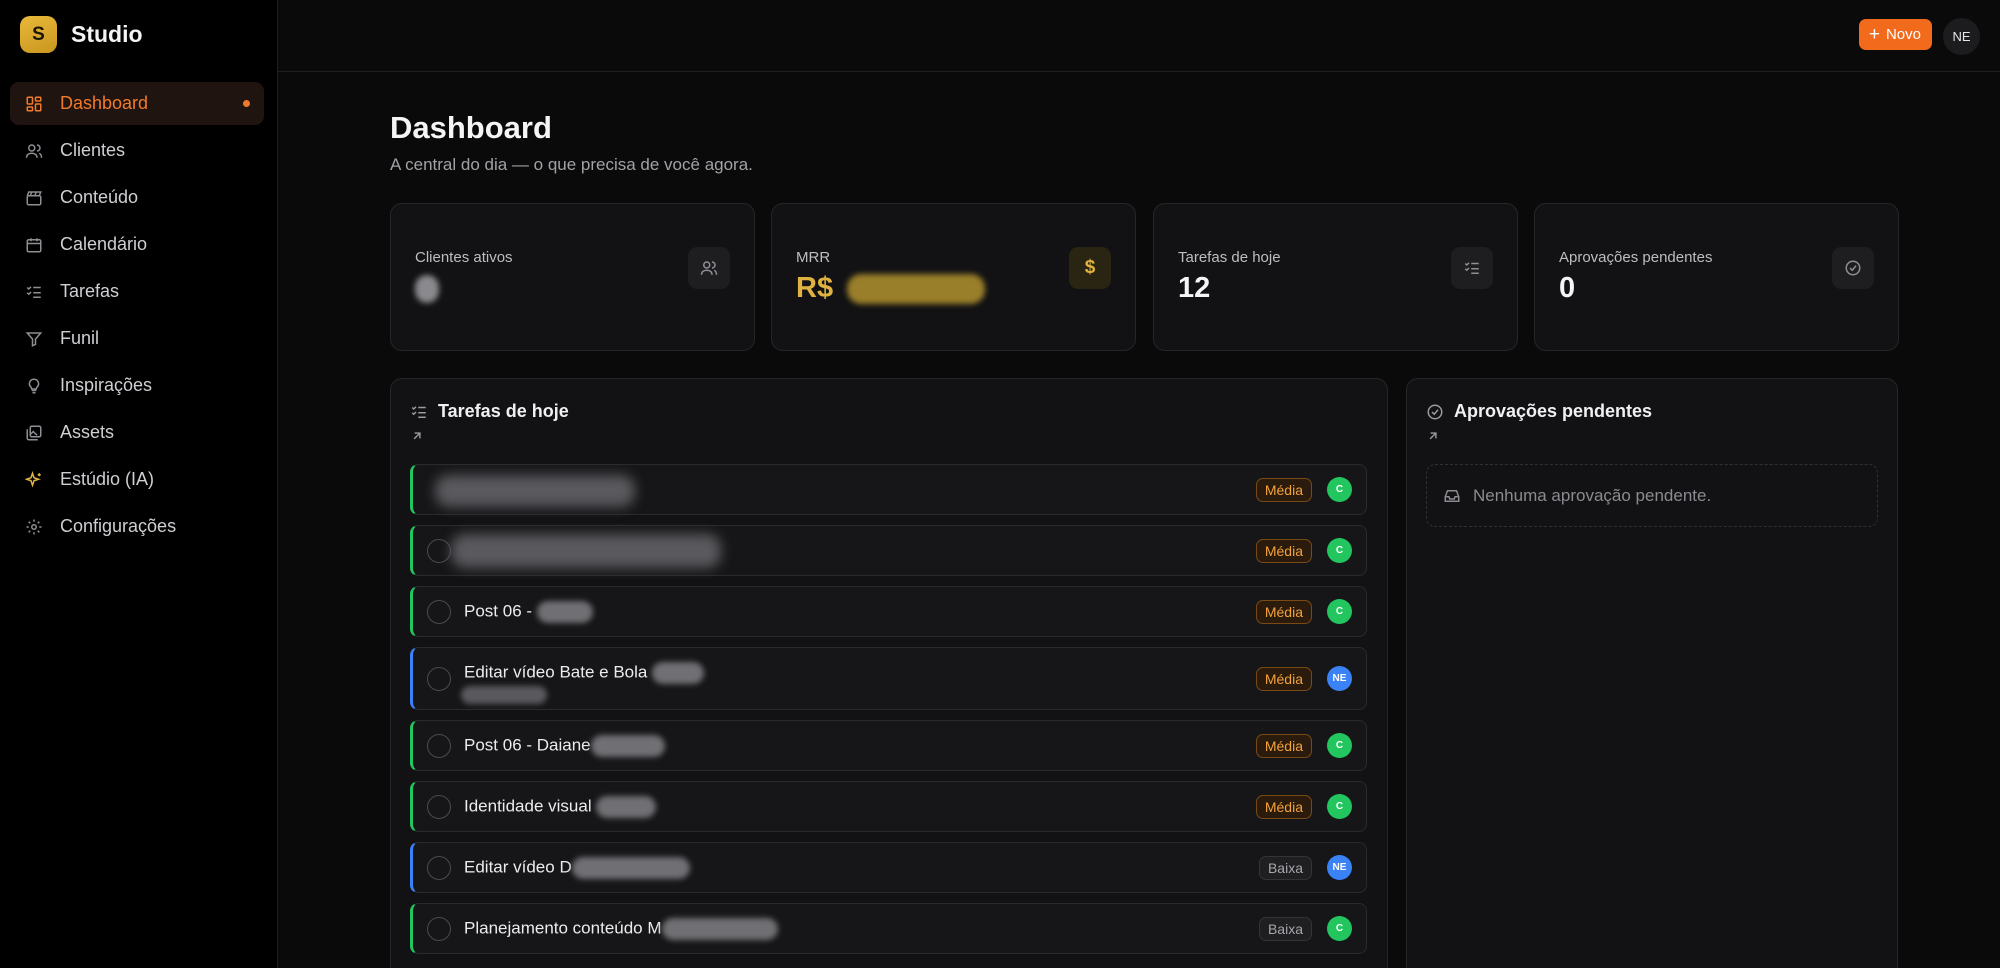  I want to click on sidebar-item-clientes: Clientes, so click(137, 150).